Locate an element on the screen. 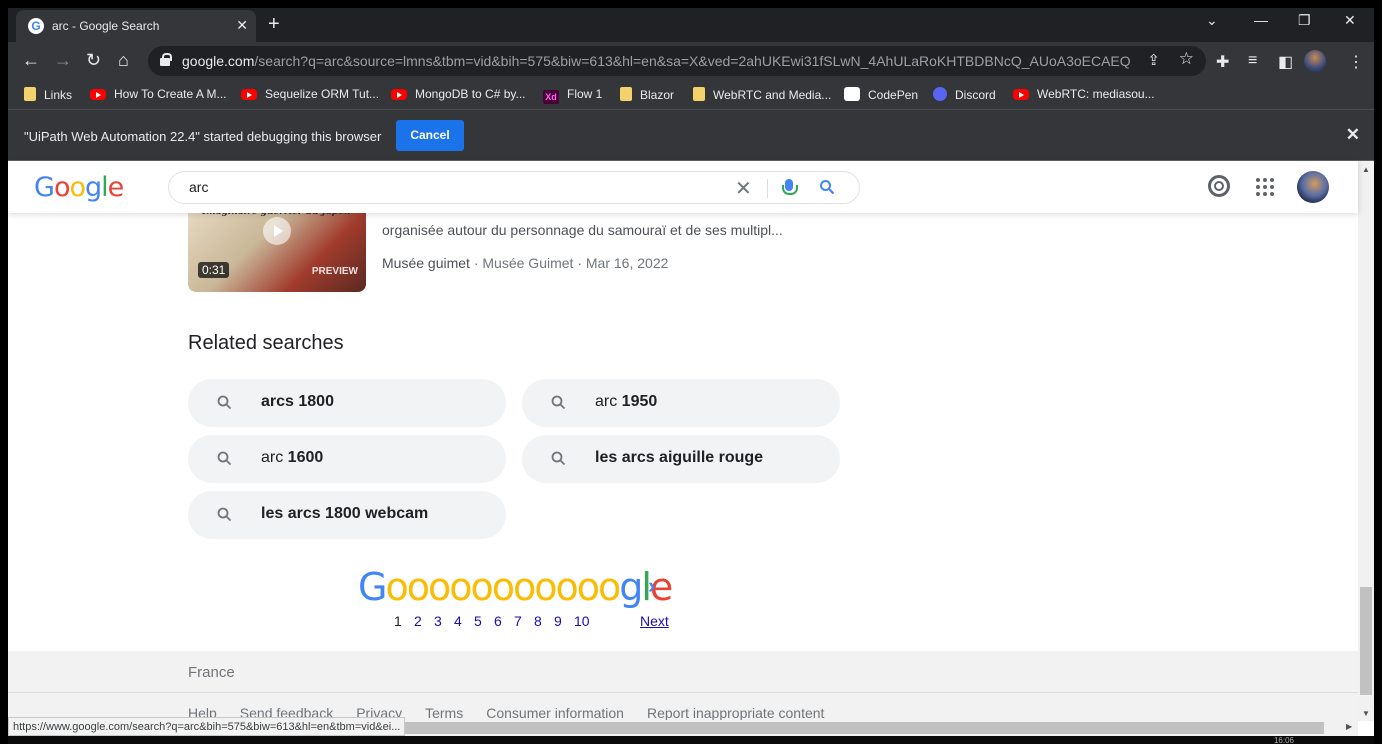 The image size is (1382, 744). related-search-chip: les arcs aiguille rouge is located at coordinates (681, 459).